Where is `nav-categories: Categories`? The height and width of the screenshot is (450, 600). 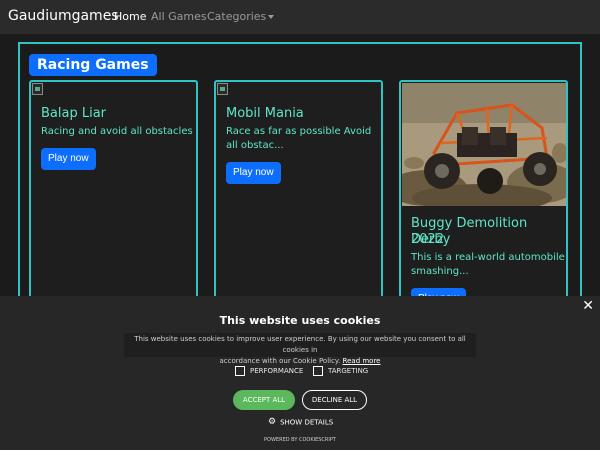
nav-categories: Categories is located at coordinates (241, 16).